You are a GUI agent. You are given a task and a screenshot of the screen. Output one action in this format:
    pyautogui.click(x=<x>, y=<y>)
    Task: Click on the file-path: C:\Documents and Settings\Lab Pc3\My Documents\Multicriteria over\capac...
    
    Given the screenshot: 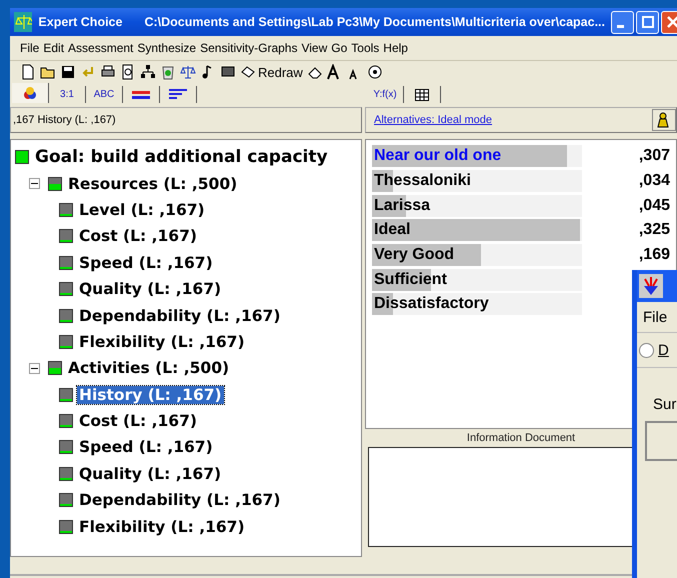 What is the action you would take?
    pyautogui.click(x=374, y=22)
    